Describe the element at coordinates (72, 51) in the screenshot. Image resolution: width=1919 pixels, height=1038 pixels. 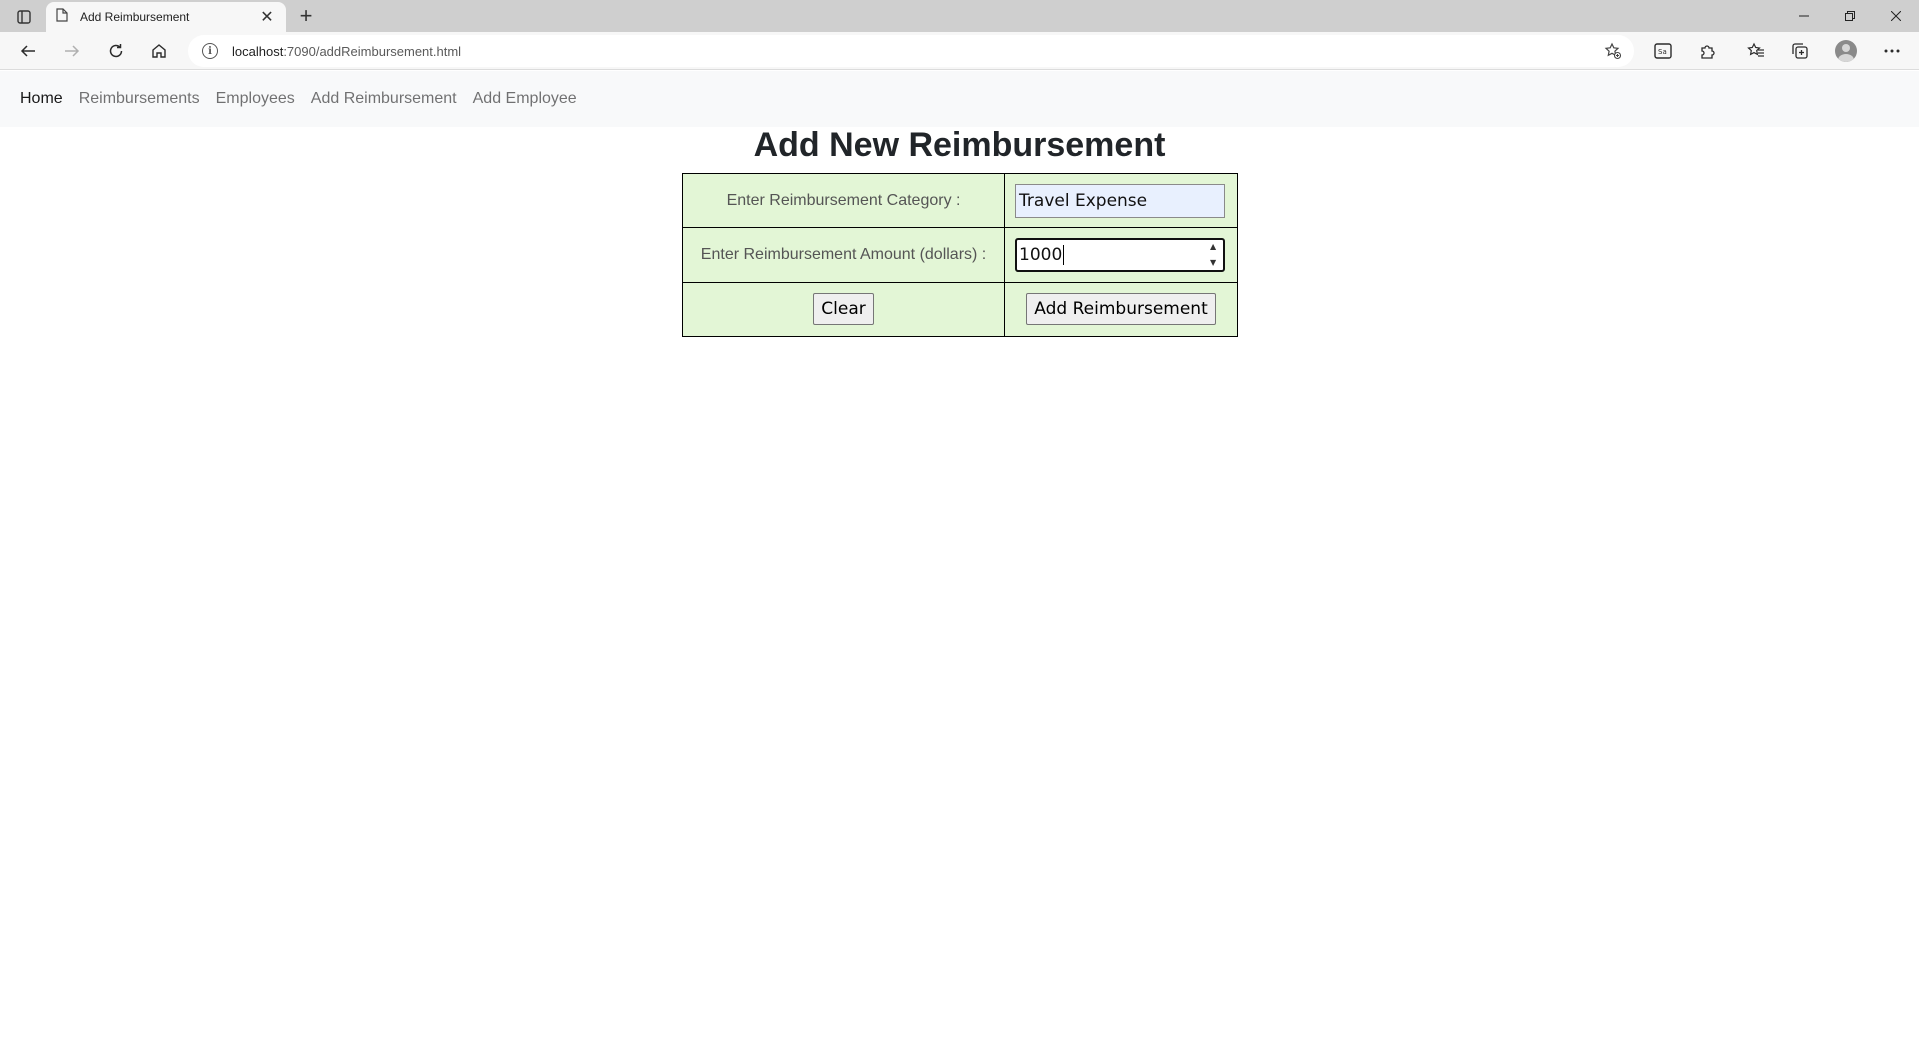
I see `forward-icon` at that location.